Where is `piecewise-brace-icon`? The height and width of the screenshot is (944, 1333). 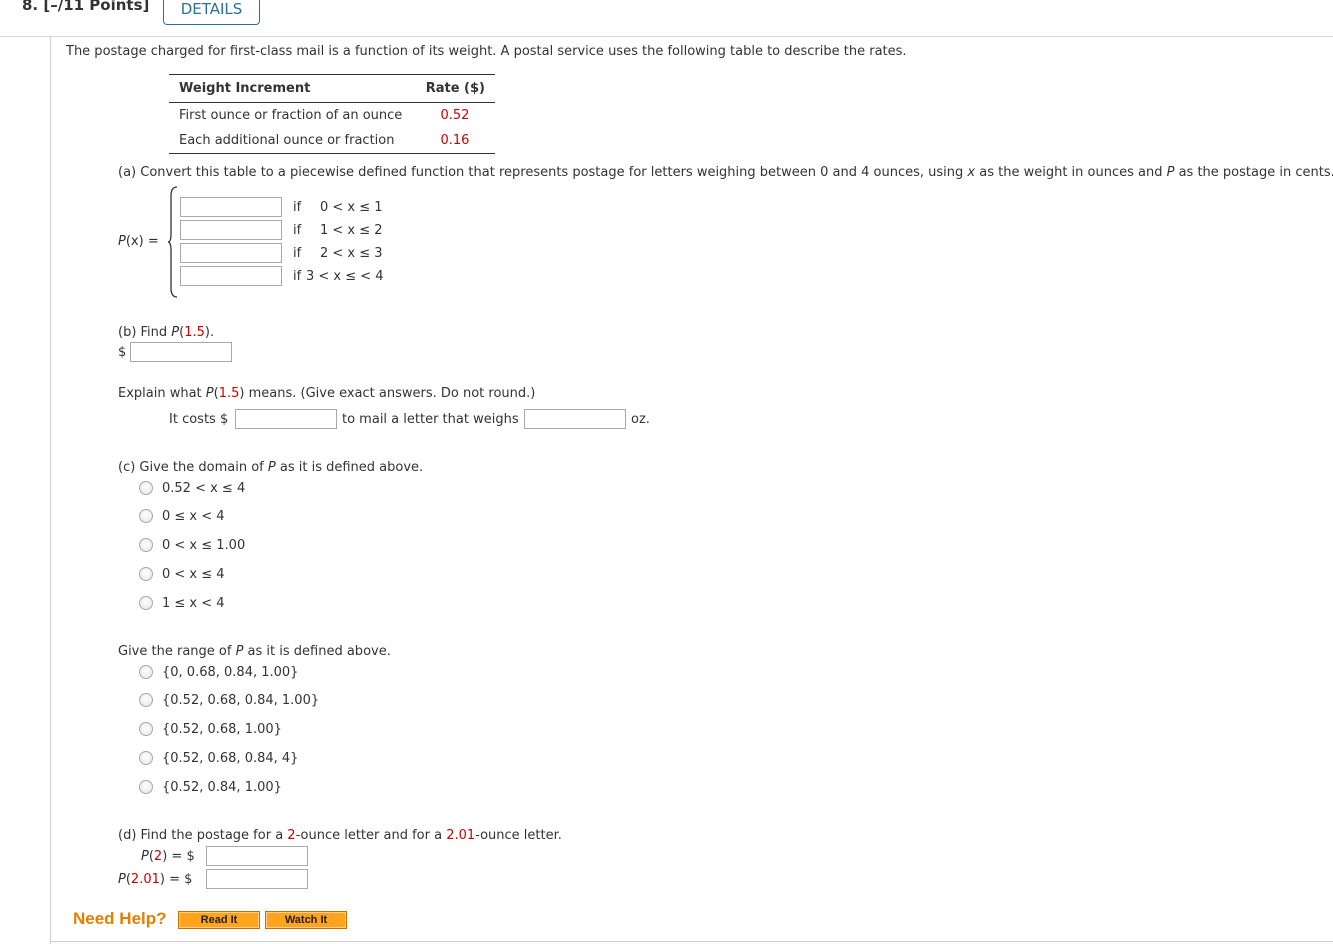
piecewise-brace-icon is located at coordinates (173, 242).